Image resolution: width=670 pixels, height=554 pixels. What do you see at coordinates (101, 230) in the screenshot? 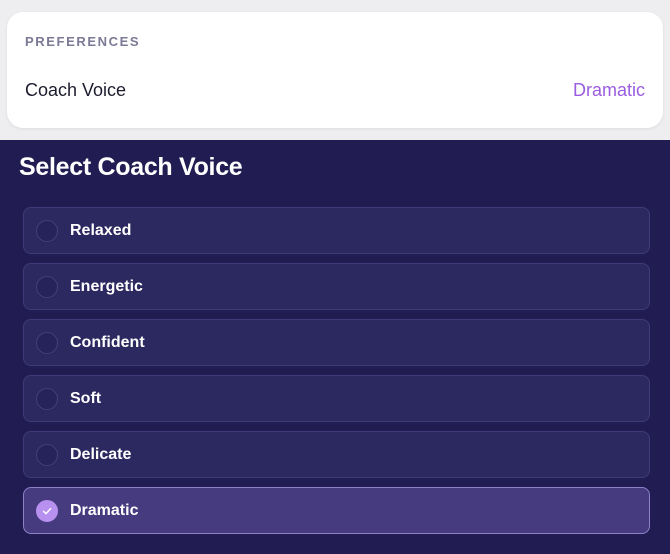
I see `voice-option-label: Relaxed` at bounding box center [101, 230].